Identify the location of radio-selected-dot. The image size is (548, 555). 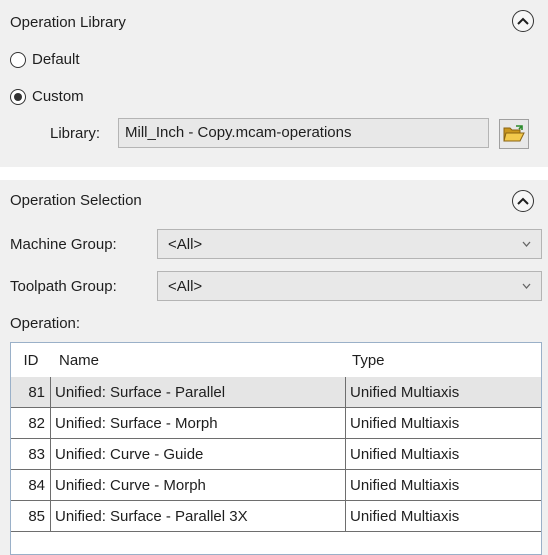
(18, 97).